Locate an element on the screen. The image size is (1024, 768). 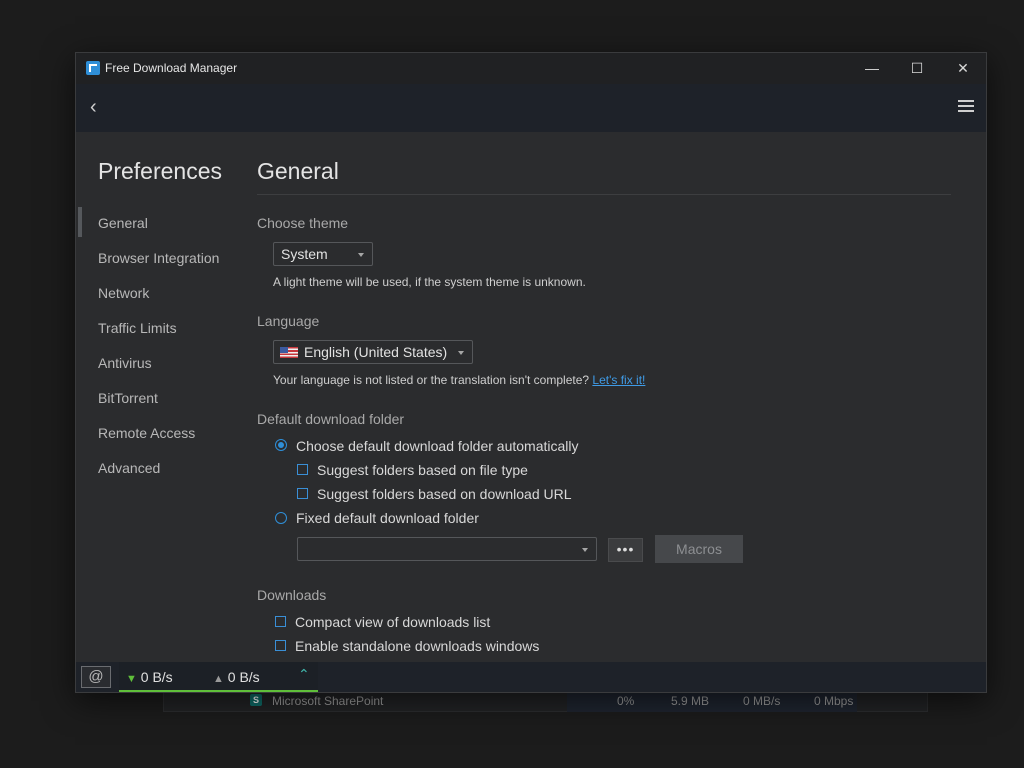
download-name: Microsoft SharePoint is located at coordinates (328, 701).